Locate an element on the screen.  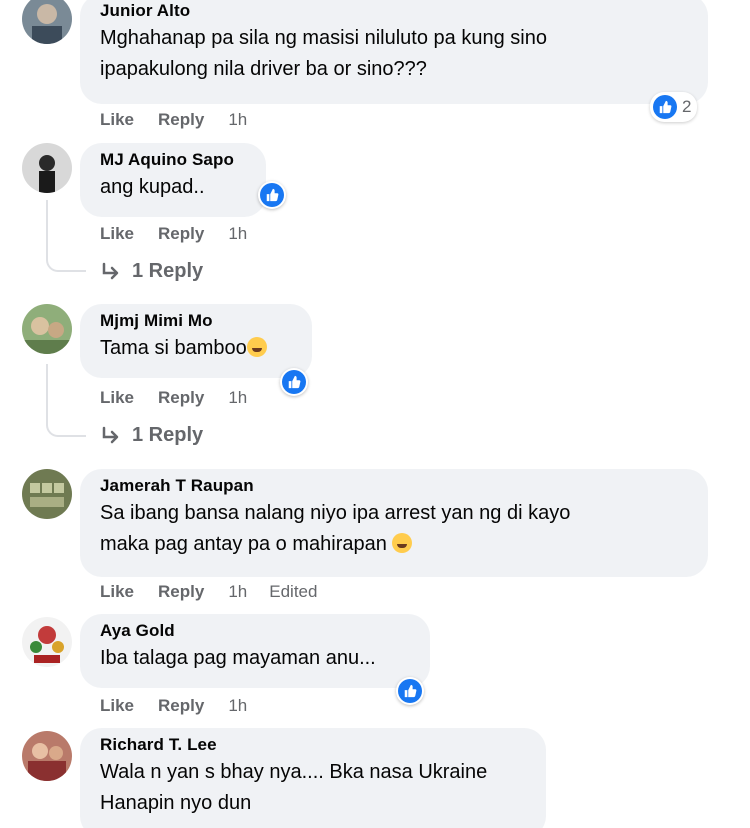
edited-label: Edited is located at coordinates (293, 592).